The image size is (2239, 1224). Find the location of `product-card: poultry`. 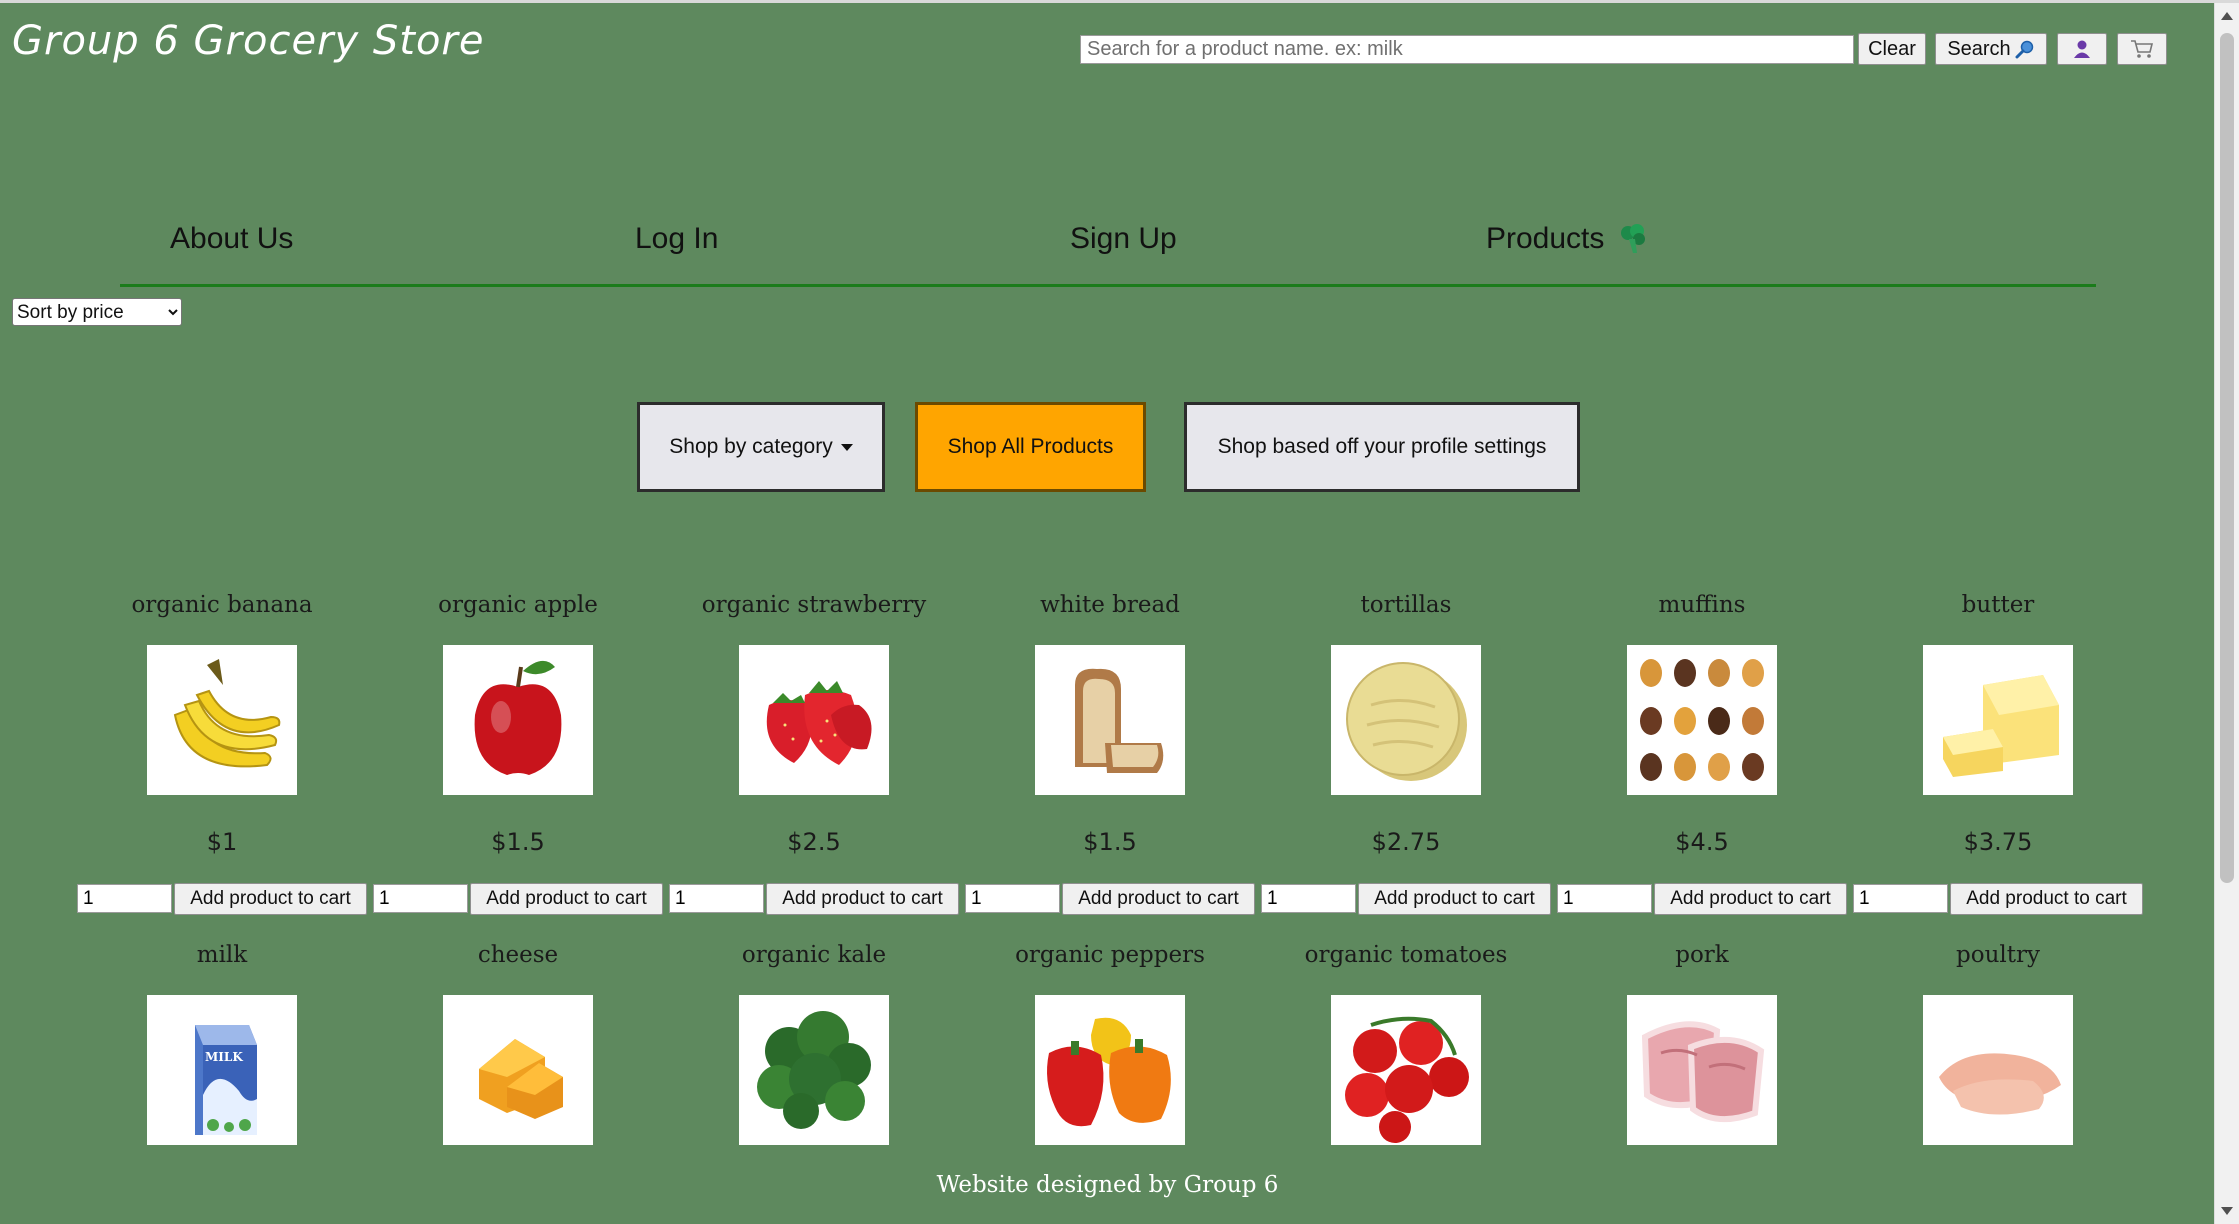

product-card: poultry is located at coordinates (1998, 1068).